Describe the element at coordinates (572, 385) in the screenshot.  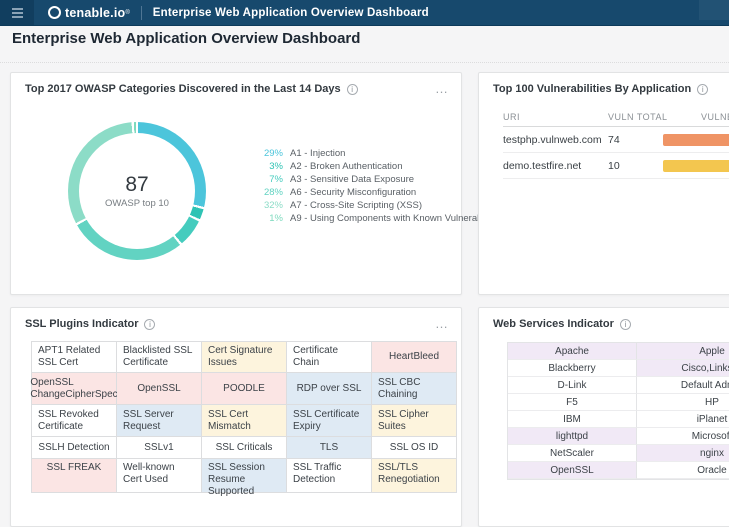
I see `web-service-cell: D-Link` at that location.